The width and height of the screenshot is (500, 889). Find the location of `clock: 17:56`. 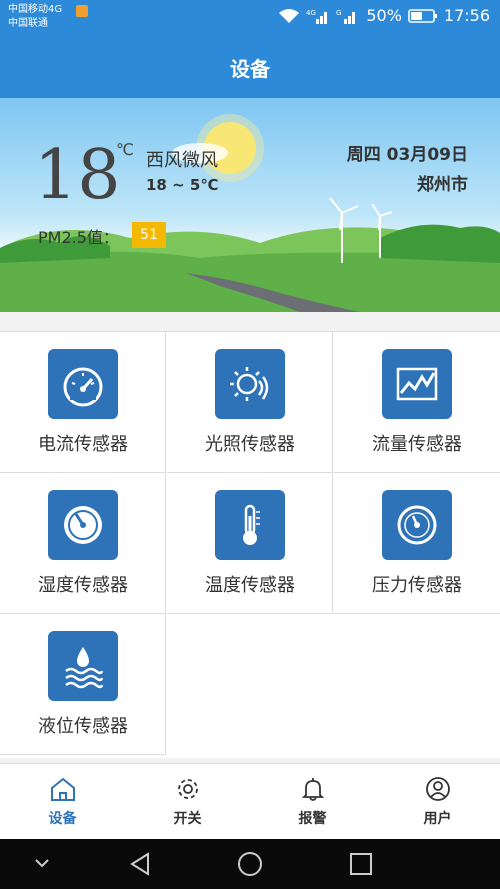

clock: 17:56 is located at coordinates (466, 15).